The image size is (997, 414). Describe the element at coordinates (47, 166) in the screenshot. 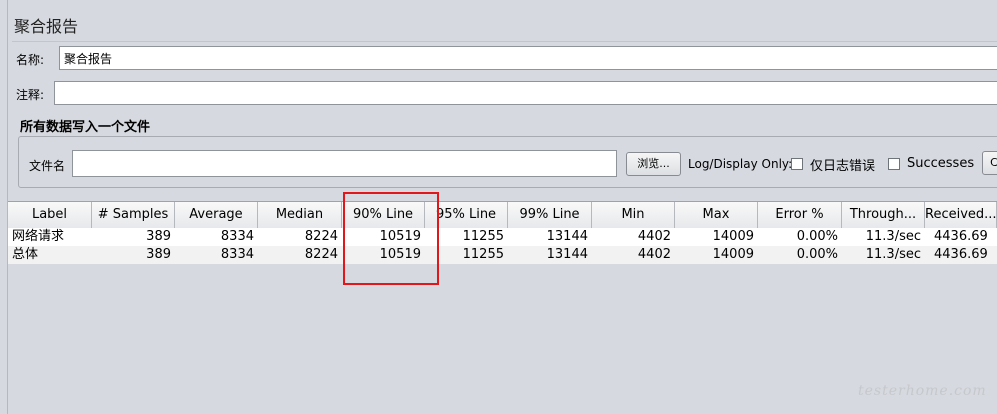

I see `filename-label: 文件名` at that location.